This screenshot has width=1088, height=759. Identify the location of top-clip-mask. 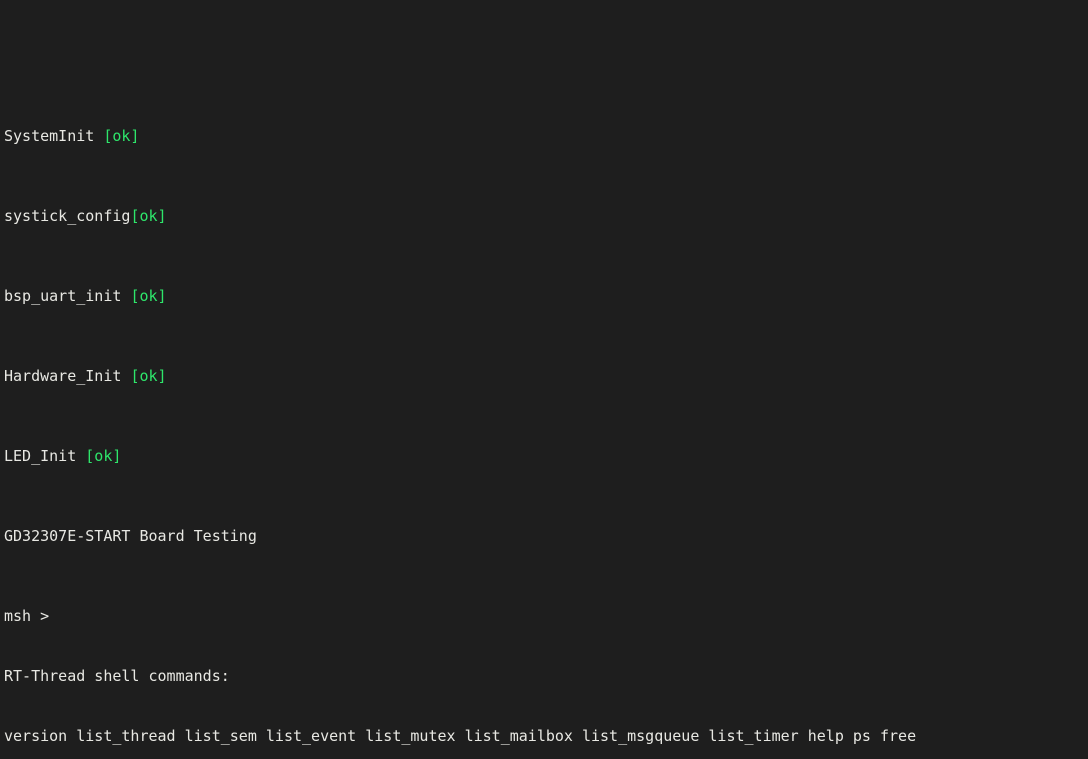
(544, 3).